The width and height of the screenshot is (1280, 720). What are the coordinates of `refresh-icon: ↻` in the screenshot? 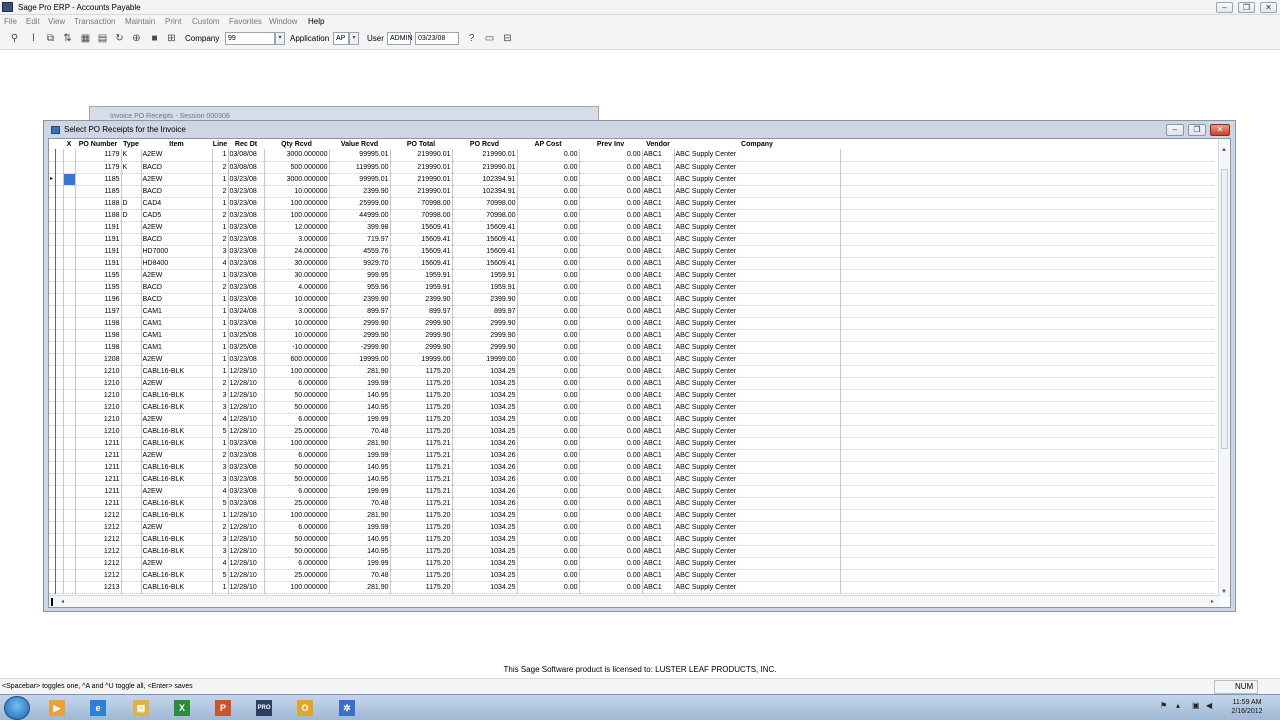 It's located at (119, 38).